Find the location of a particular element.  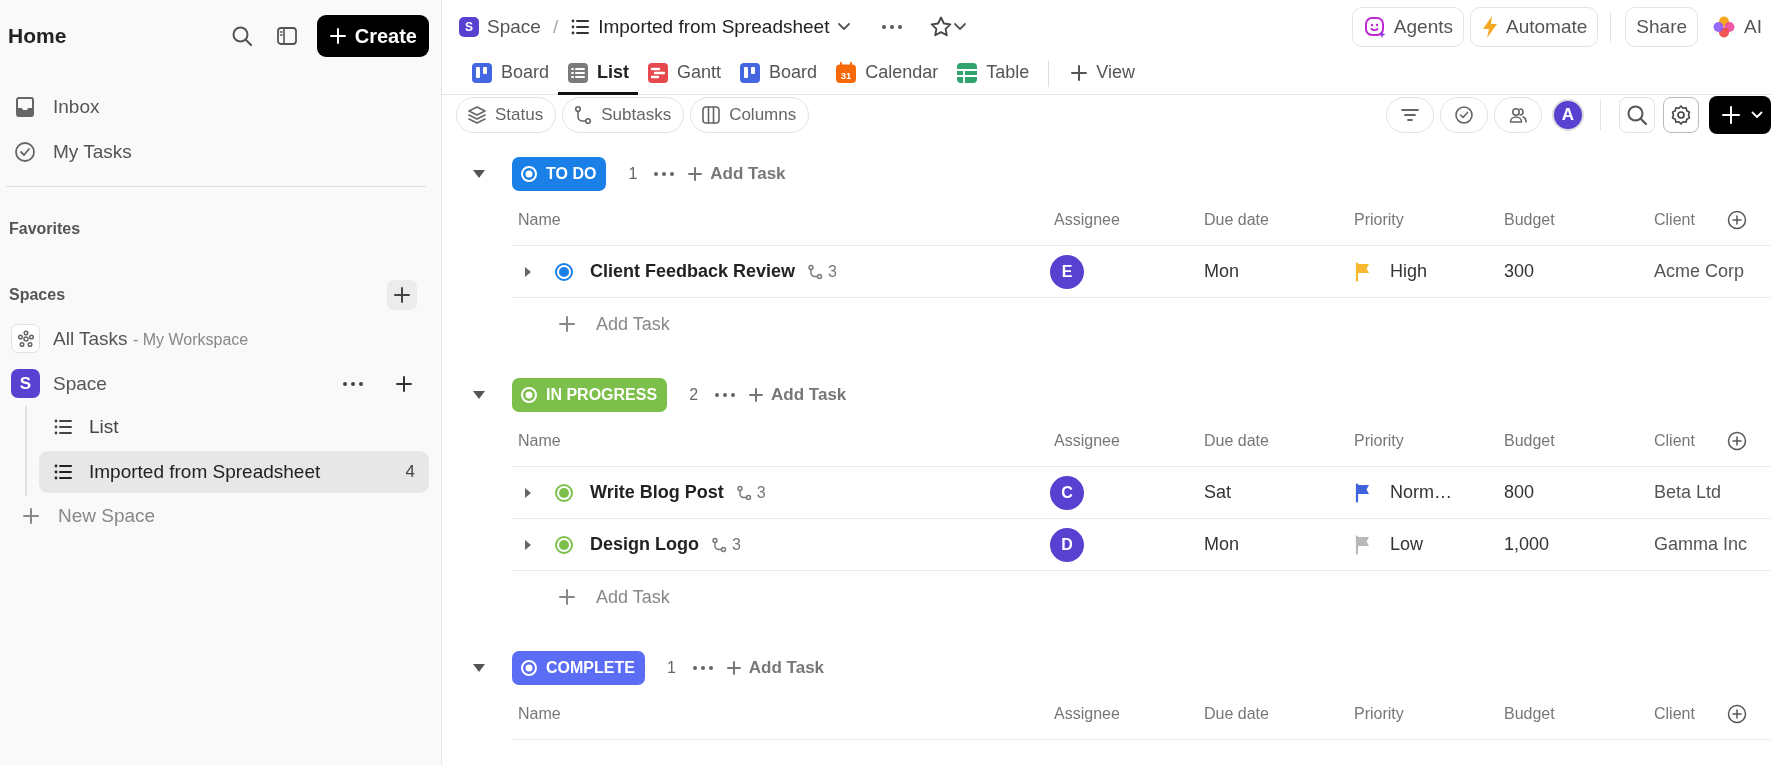

task-name: Client Feedback Review is located at coordinates (693, 271).